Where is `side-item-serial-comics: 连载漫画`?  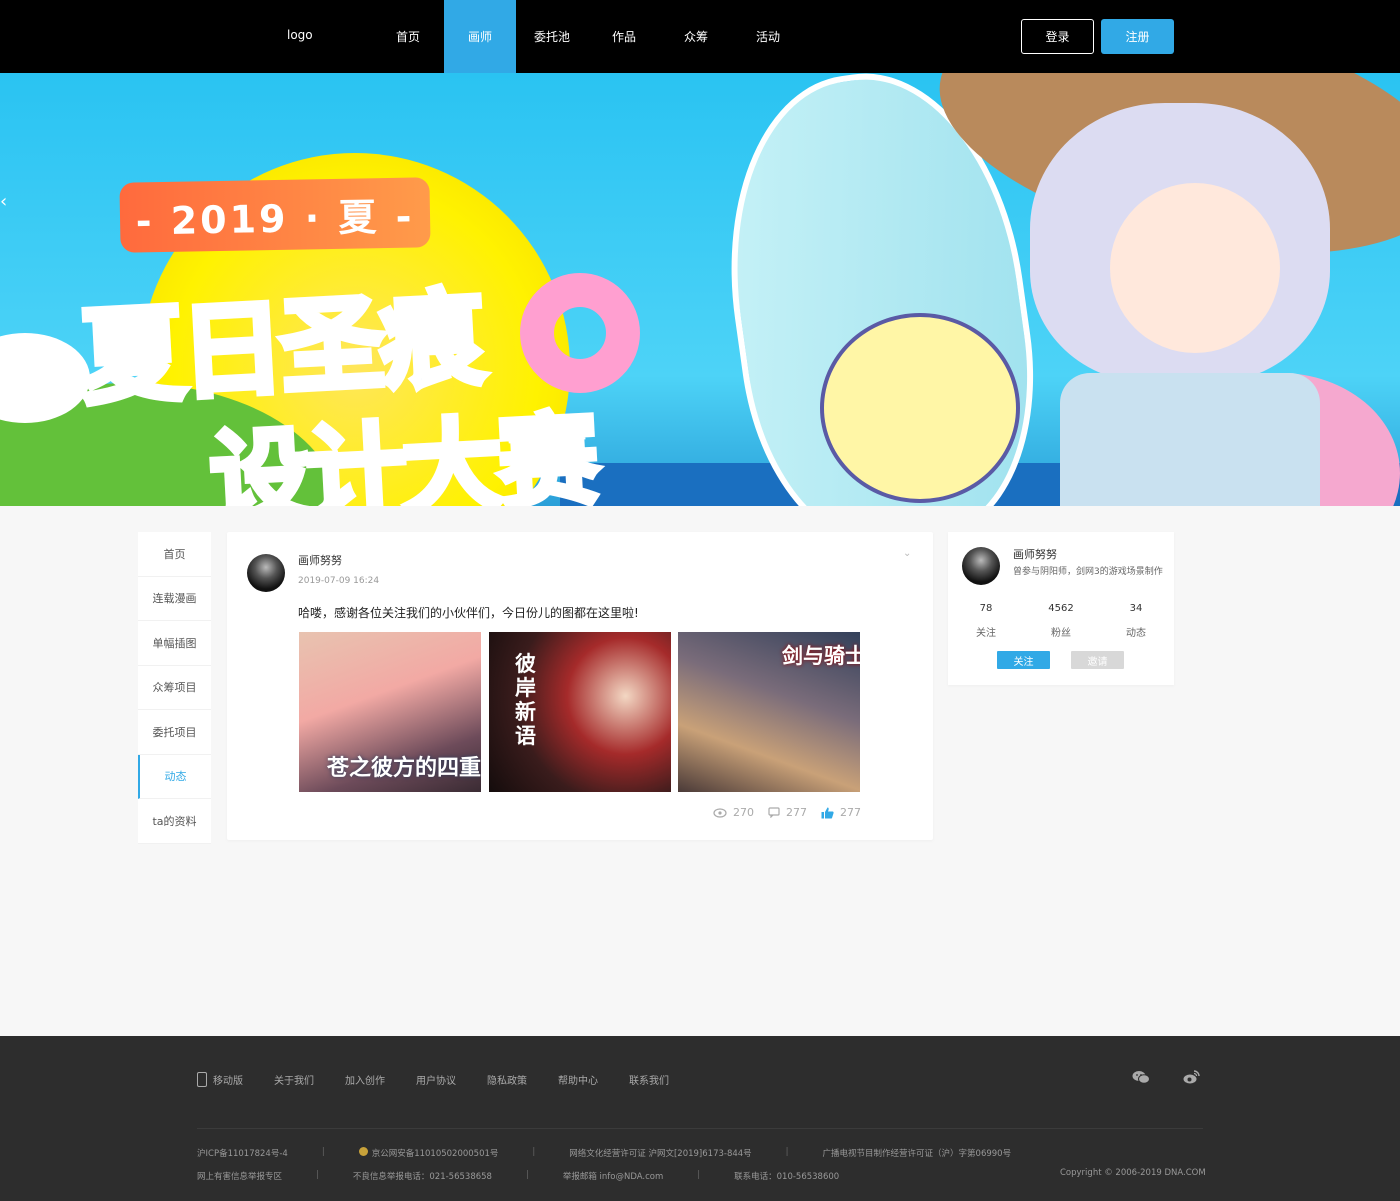 side-item-serial-comics: 连载漫画 is located at coordinates (174, 599).